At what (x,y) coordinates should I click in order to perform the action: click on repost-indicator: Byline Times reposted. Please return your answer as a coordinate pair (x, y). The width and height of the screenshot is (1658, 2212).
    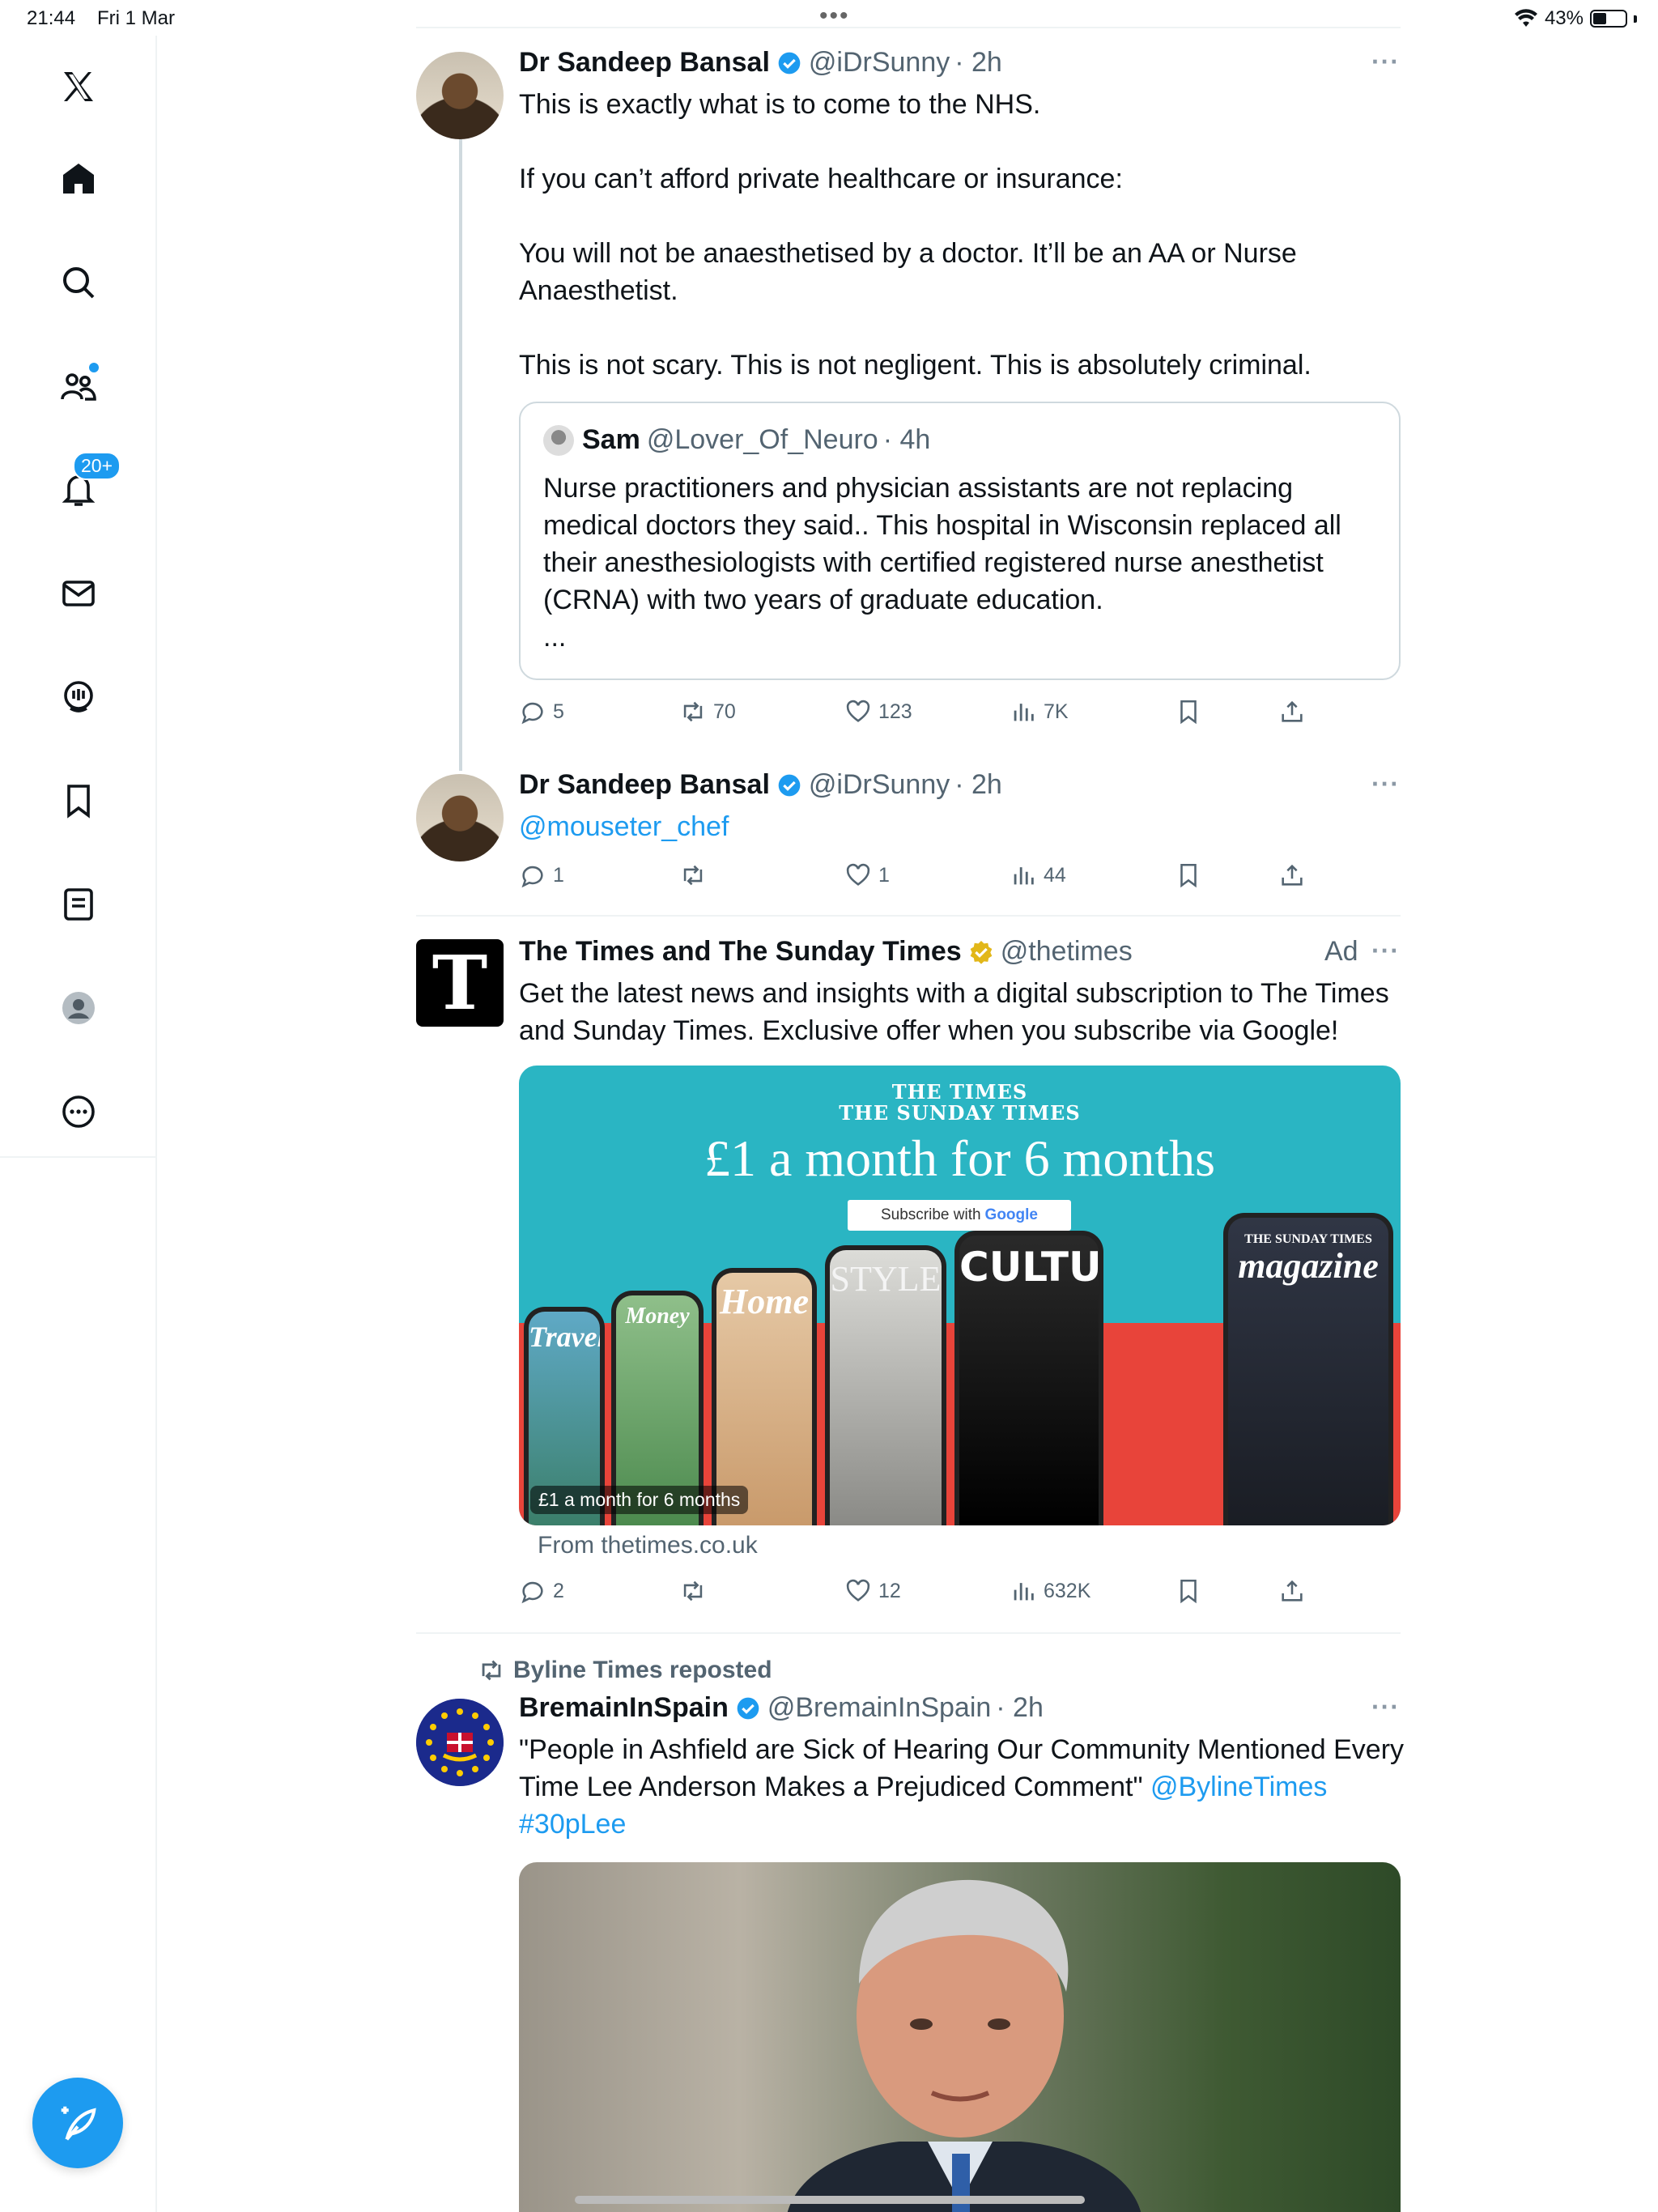
    Looking at the image, I should click on (625, 1671).